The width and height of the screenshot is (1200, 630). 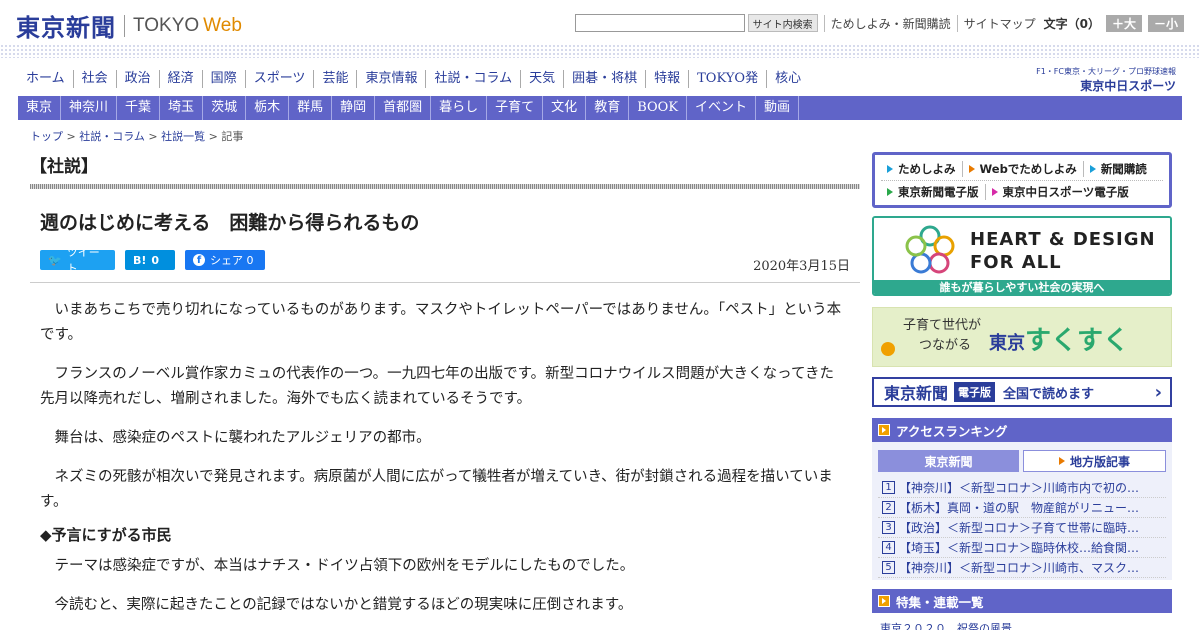 I want to click on web-trial-link: Webでためしよみ, so click(x=1023, y=169).